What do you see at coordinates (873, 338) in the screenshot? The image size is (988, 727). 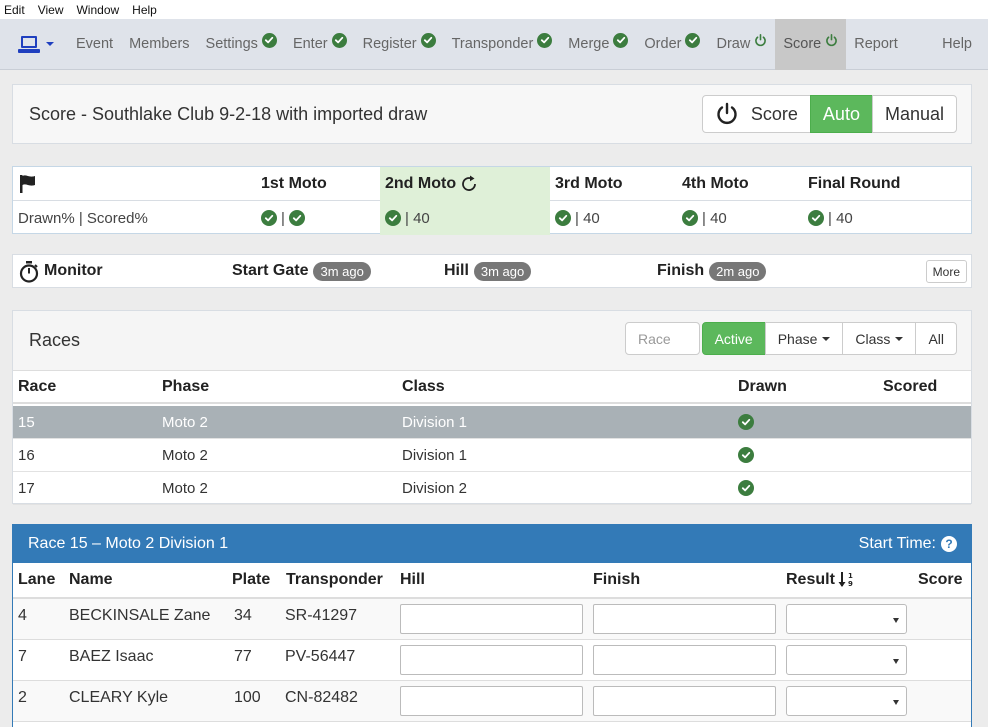 I see `filter-class-label: Class` at bounding box center [873, 338].